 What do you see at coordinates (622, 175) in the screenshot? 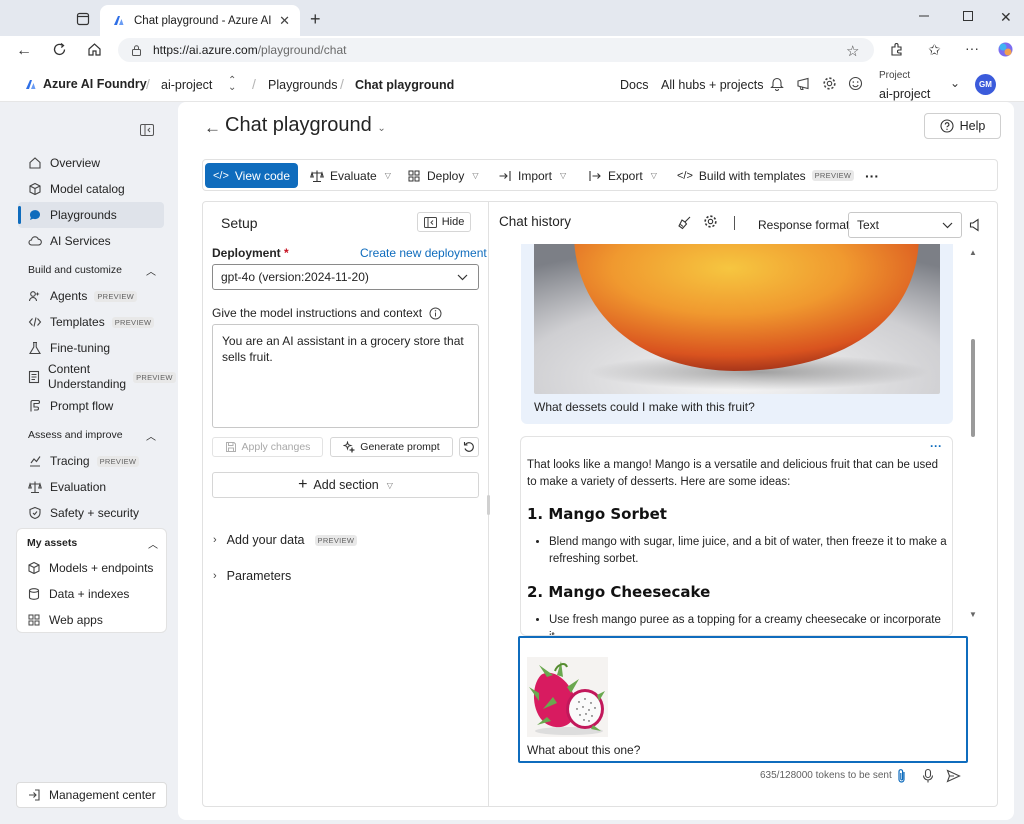
I see `export-button: Export ▽` at bounding box center [622, 175].